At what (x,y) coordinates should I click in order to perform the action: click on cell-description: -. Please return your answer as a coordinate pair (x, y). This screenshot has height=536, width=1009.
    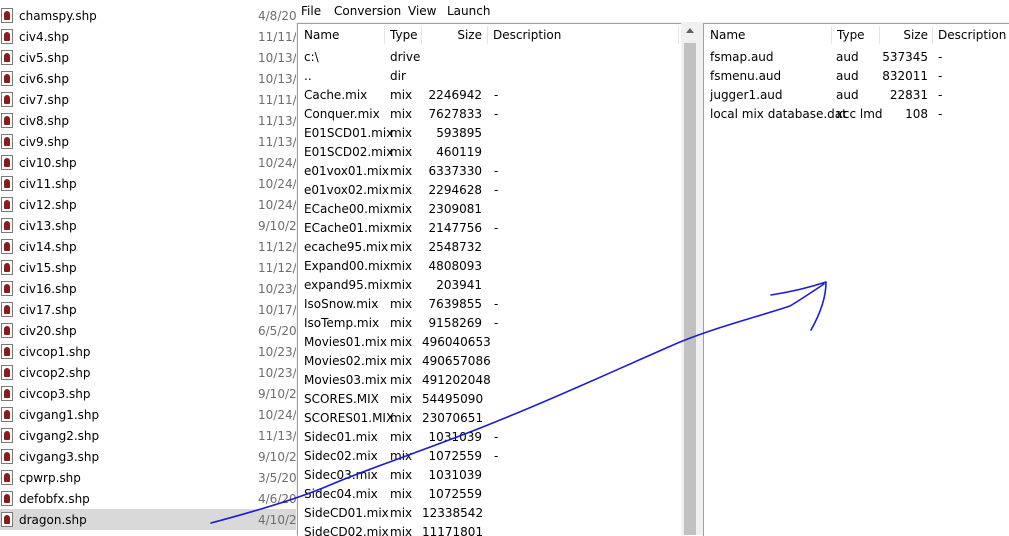
    Looking at the image, I should click on (496, 323).